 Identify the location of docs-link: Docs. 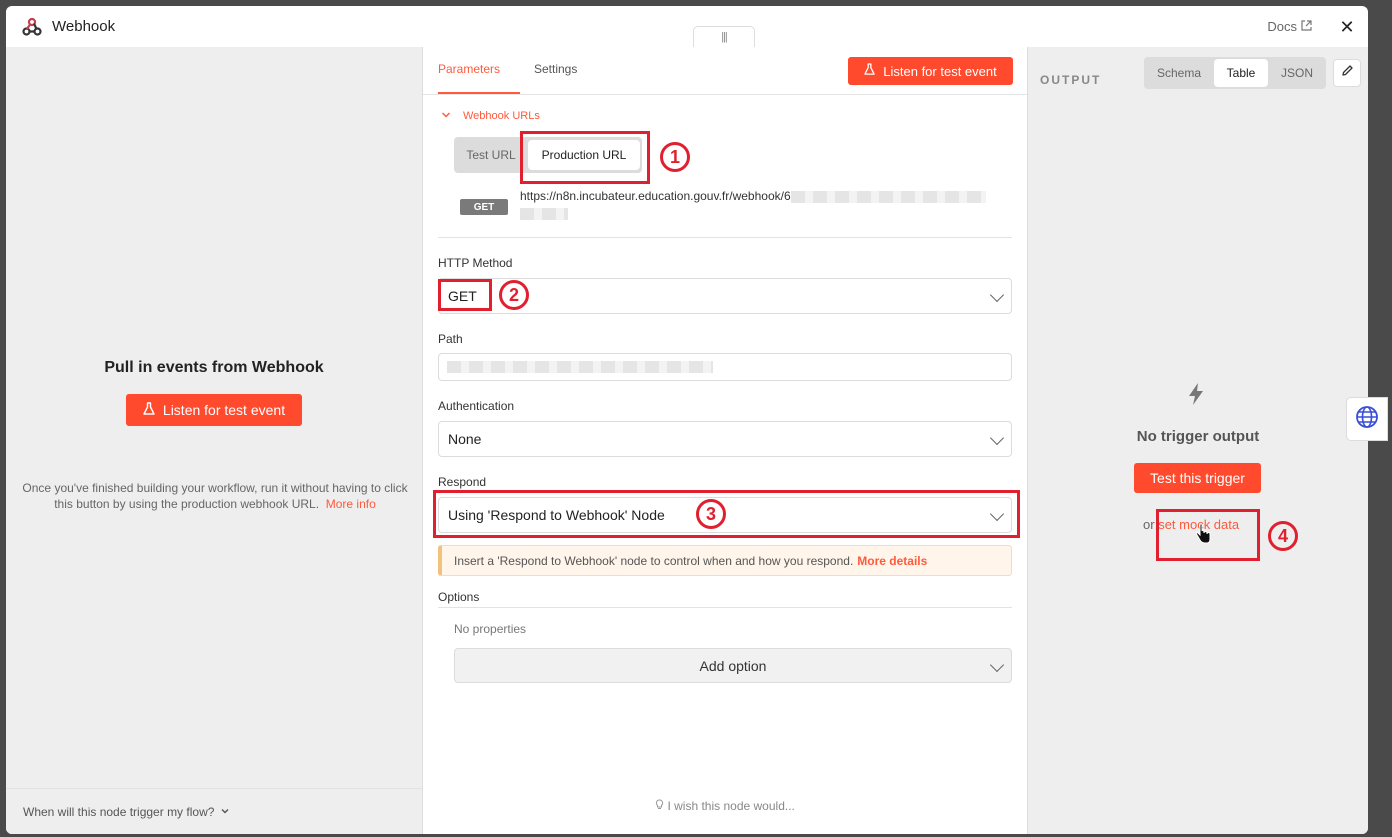
(1289, 26).